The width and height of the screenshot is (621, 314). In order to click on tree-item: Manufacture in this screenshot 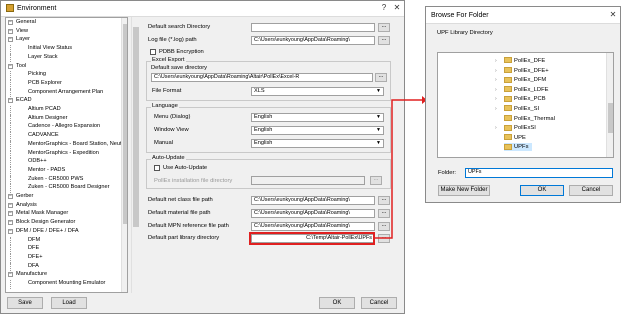, I will do `click(31, 274)`.